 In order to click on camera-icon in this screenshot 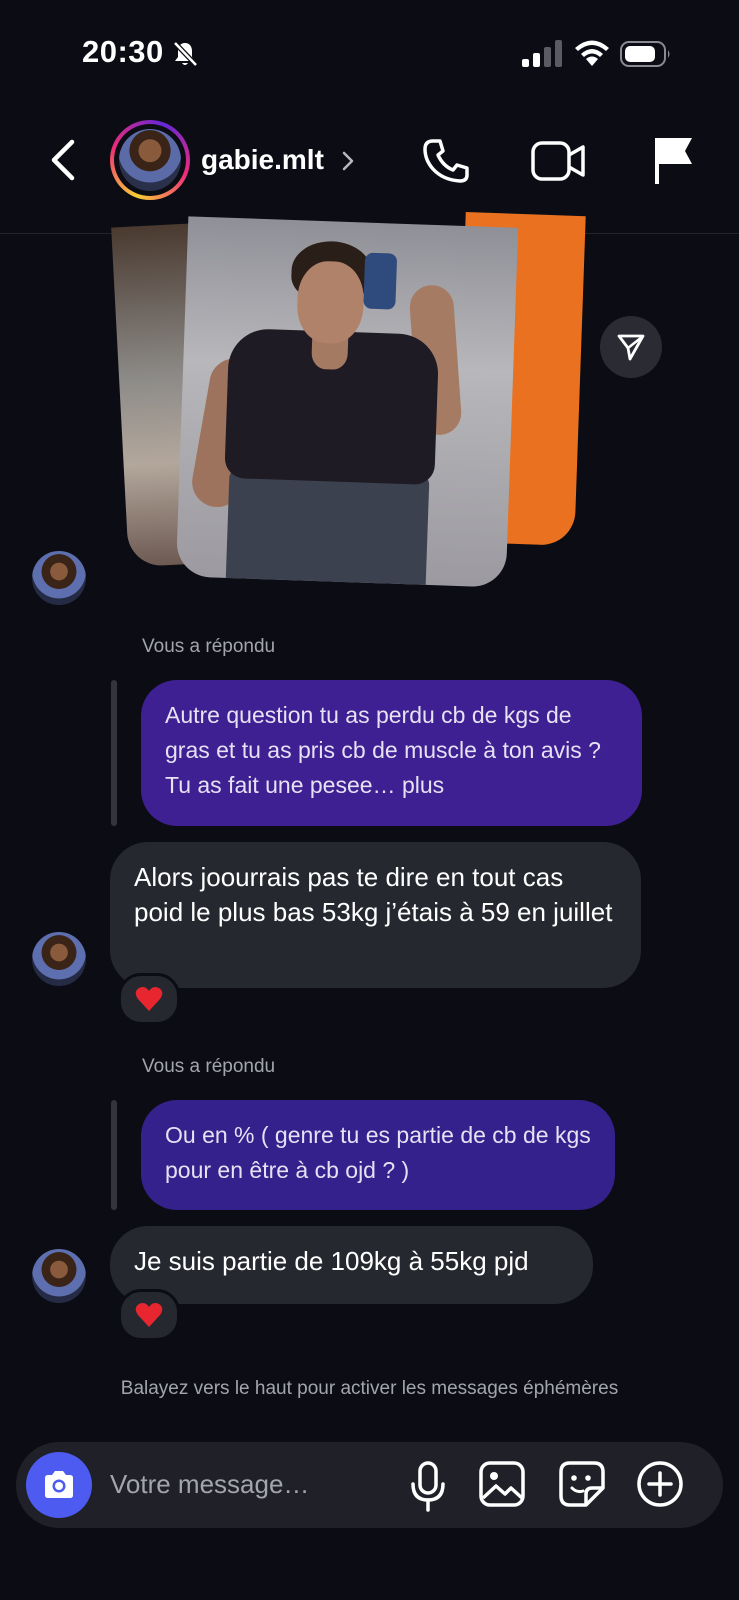, I will do `click(59, 1484)`.